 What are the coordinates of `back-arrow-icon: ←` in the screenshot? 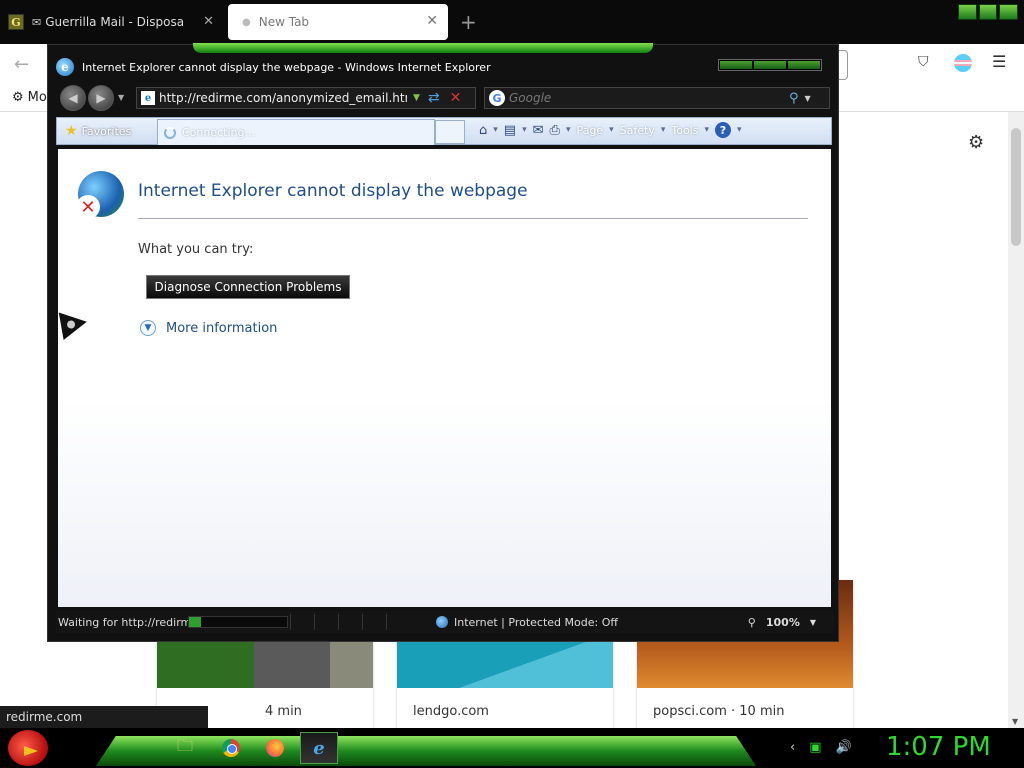 It's located at (21, 64).